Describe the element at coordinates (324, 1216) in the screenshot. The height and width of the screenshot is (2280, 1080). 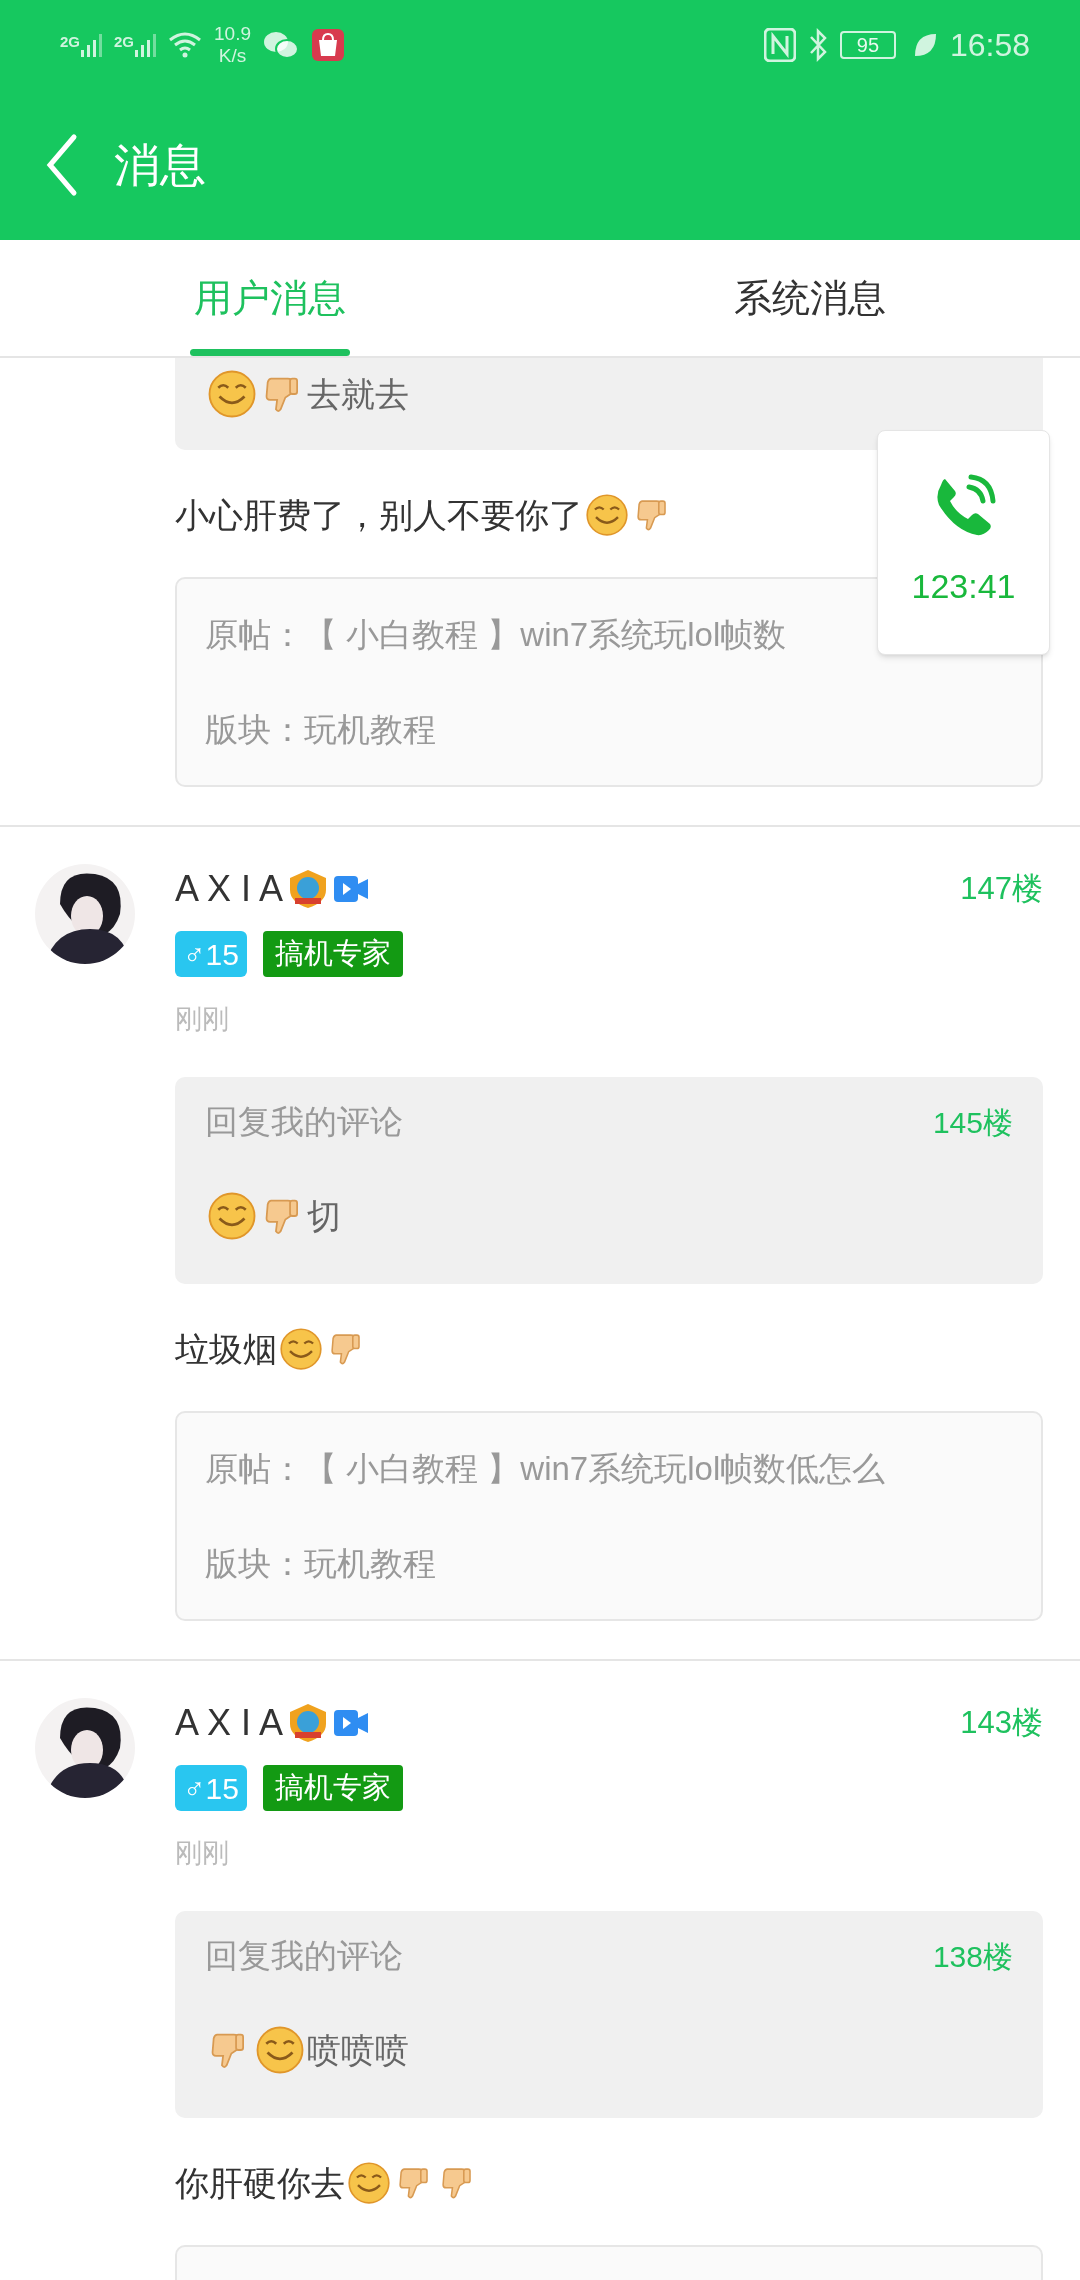
I see `message-text: 切` at that location.